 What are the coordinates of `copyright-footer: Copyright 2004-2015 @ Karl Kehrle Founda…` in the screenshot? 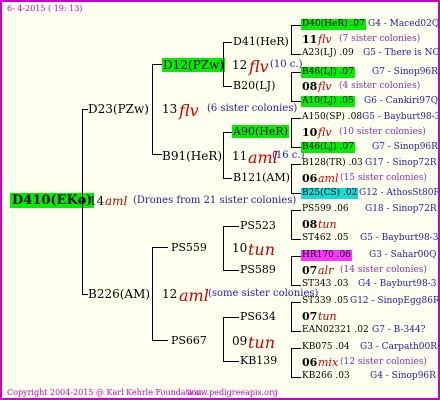 It's located at (105, 392).